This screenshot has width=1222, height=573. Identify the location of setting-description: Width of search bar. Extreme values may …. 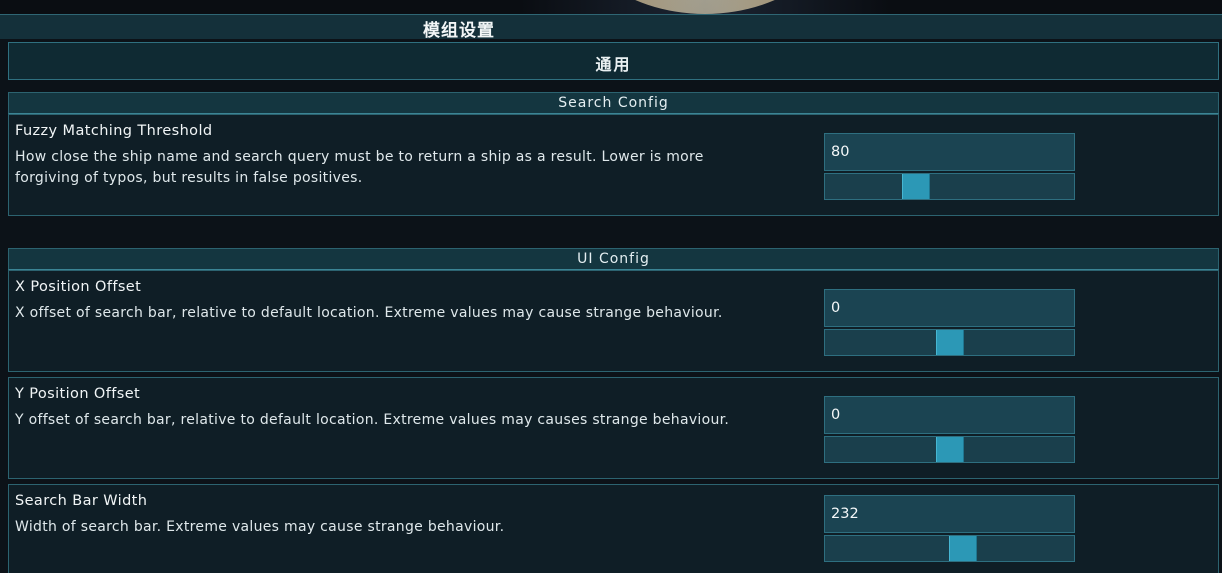
(260, 527).